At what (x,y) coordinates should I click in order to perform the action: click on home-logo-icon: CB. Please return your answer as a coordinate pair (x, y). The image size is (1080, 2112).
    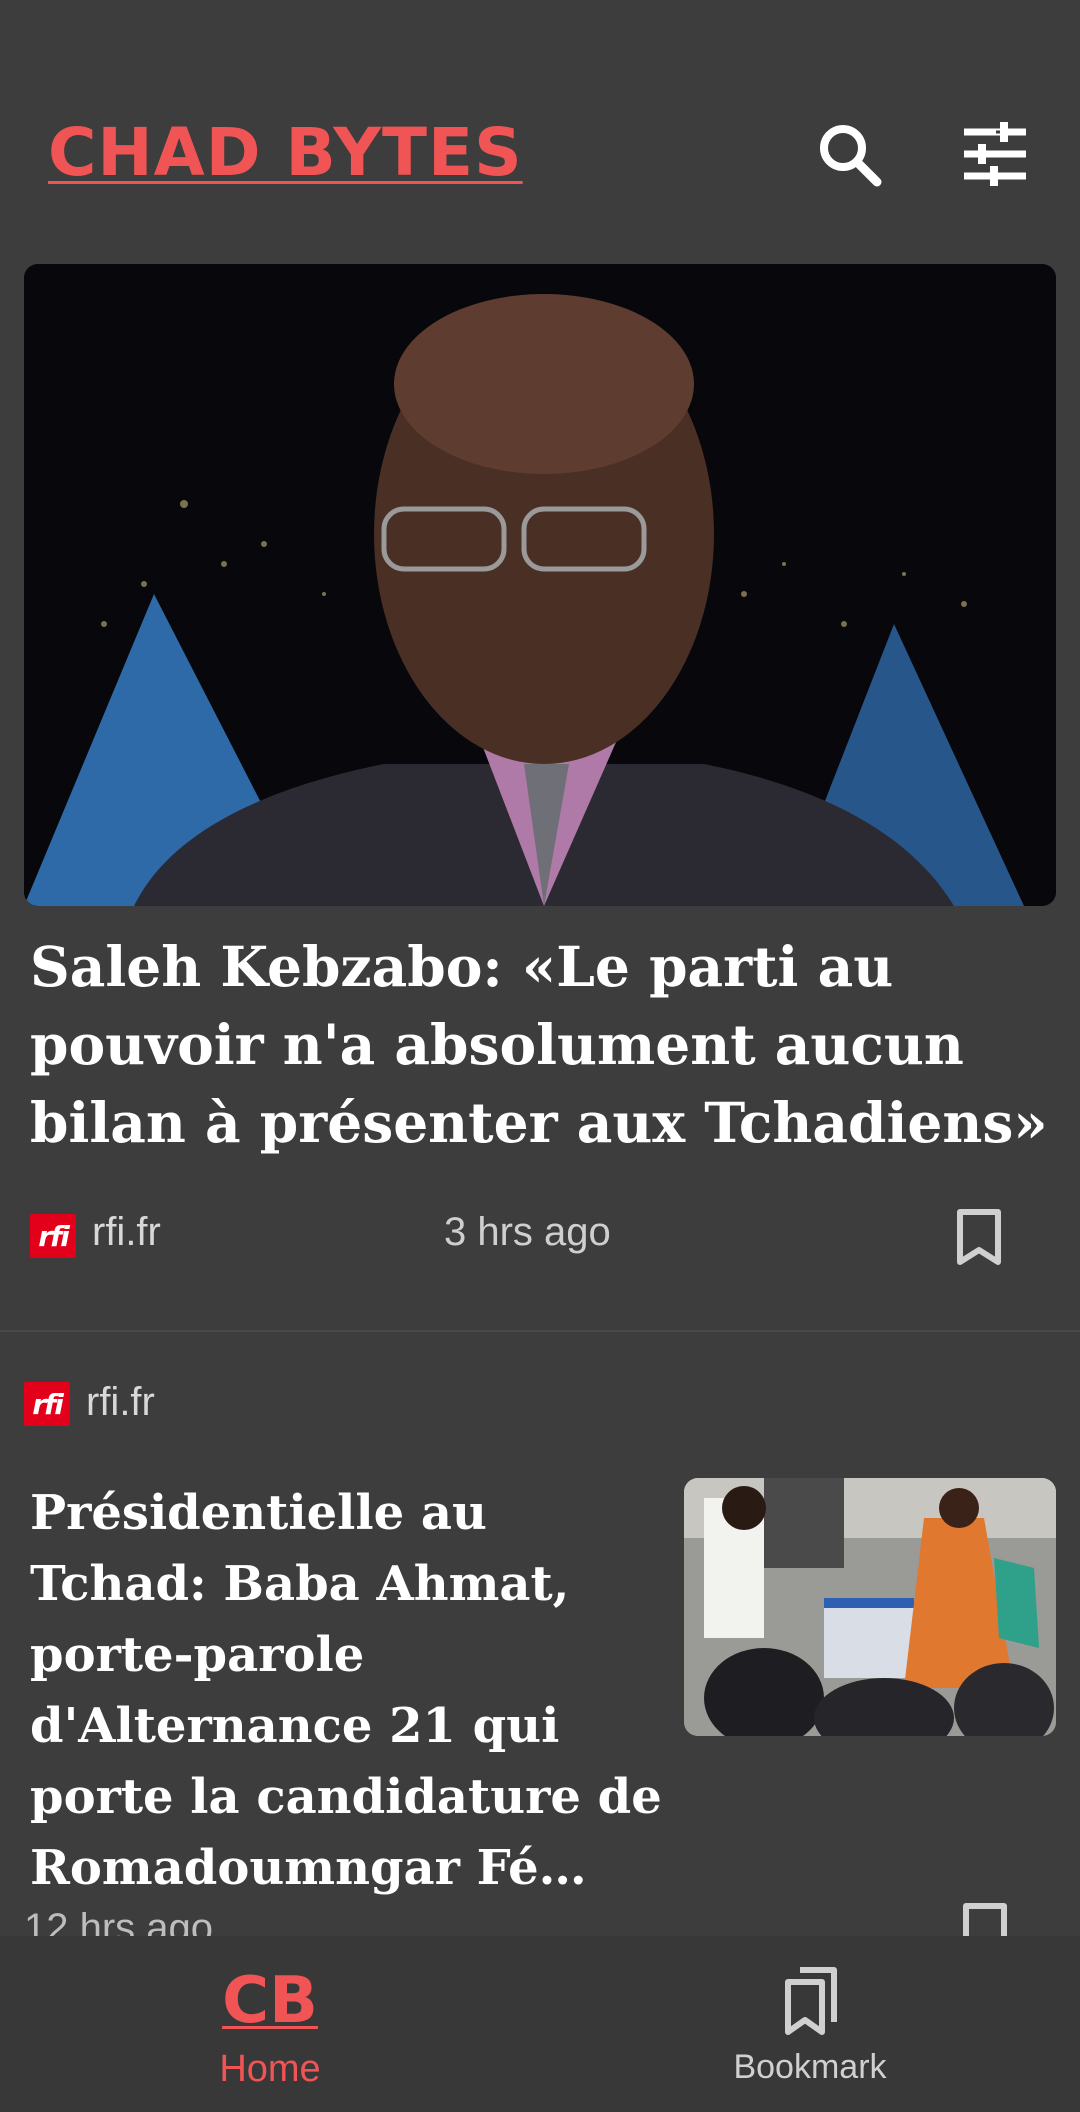
    Looking at the image, I should click on (270, 2001).